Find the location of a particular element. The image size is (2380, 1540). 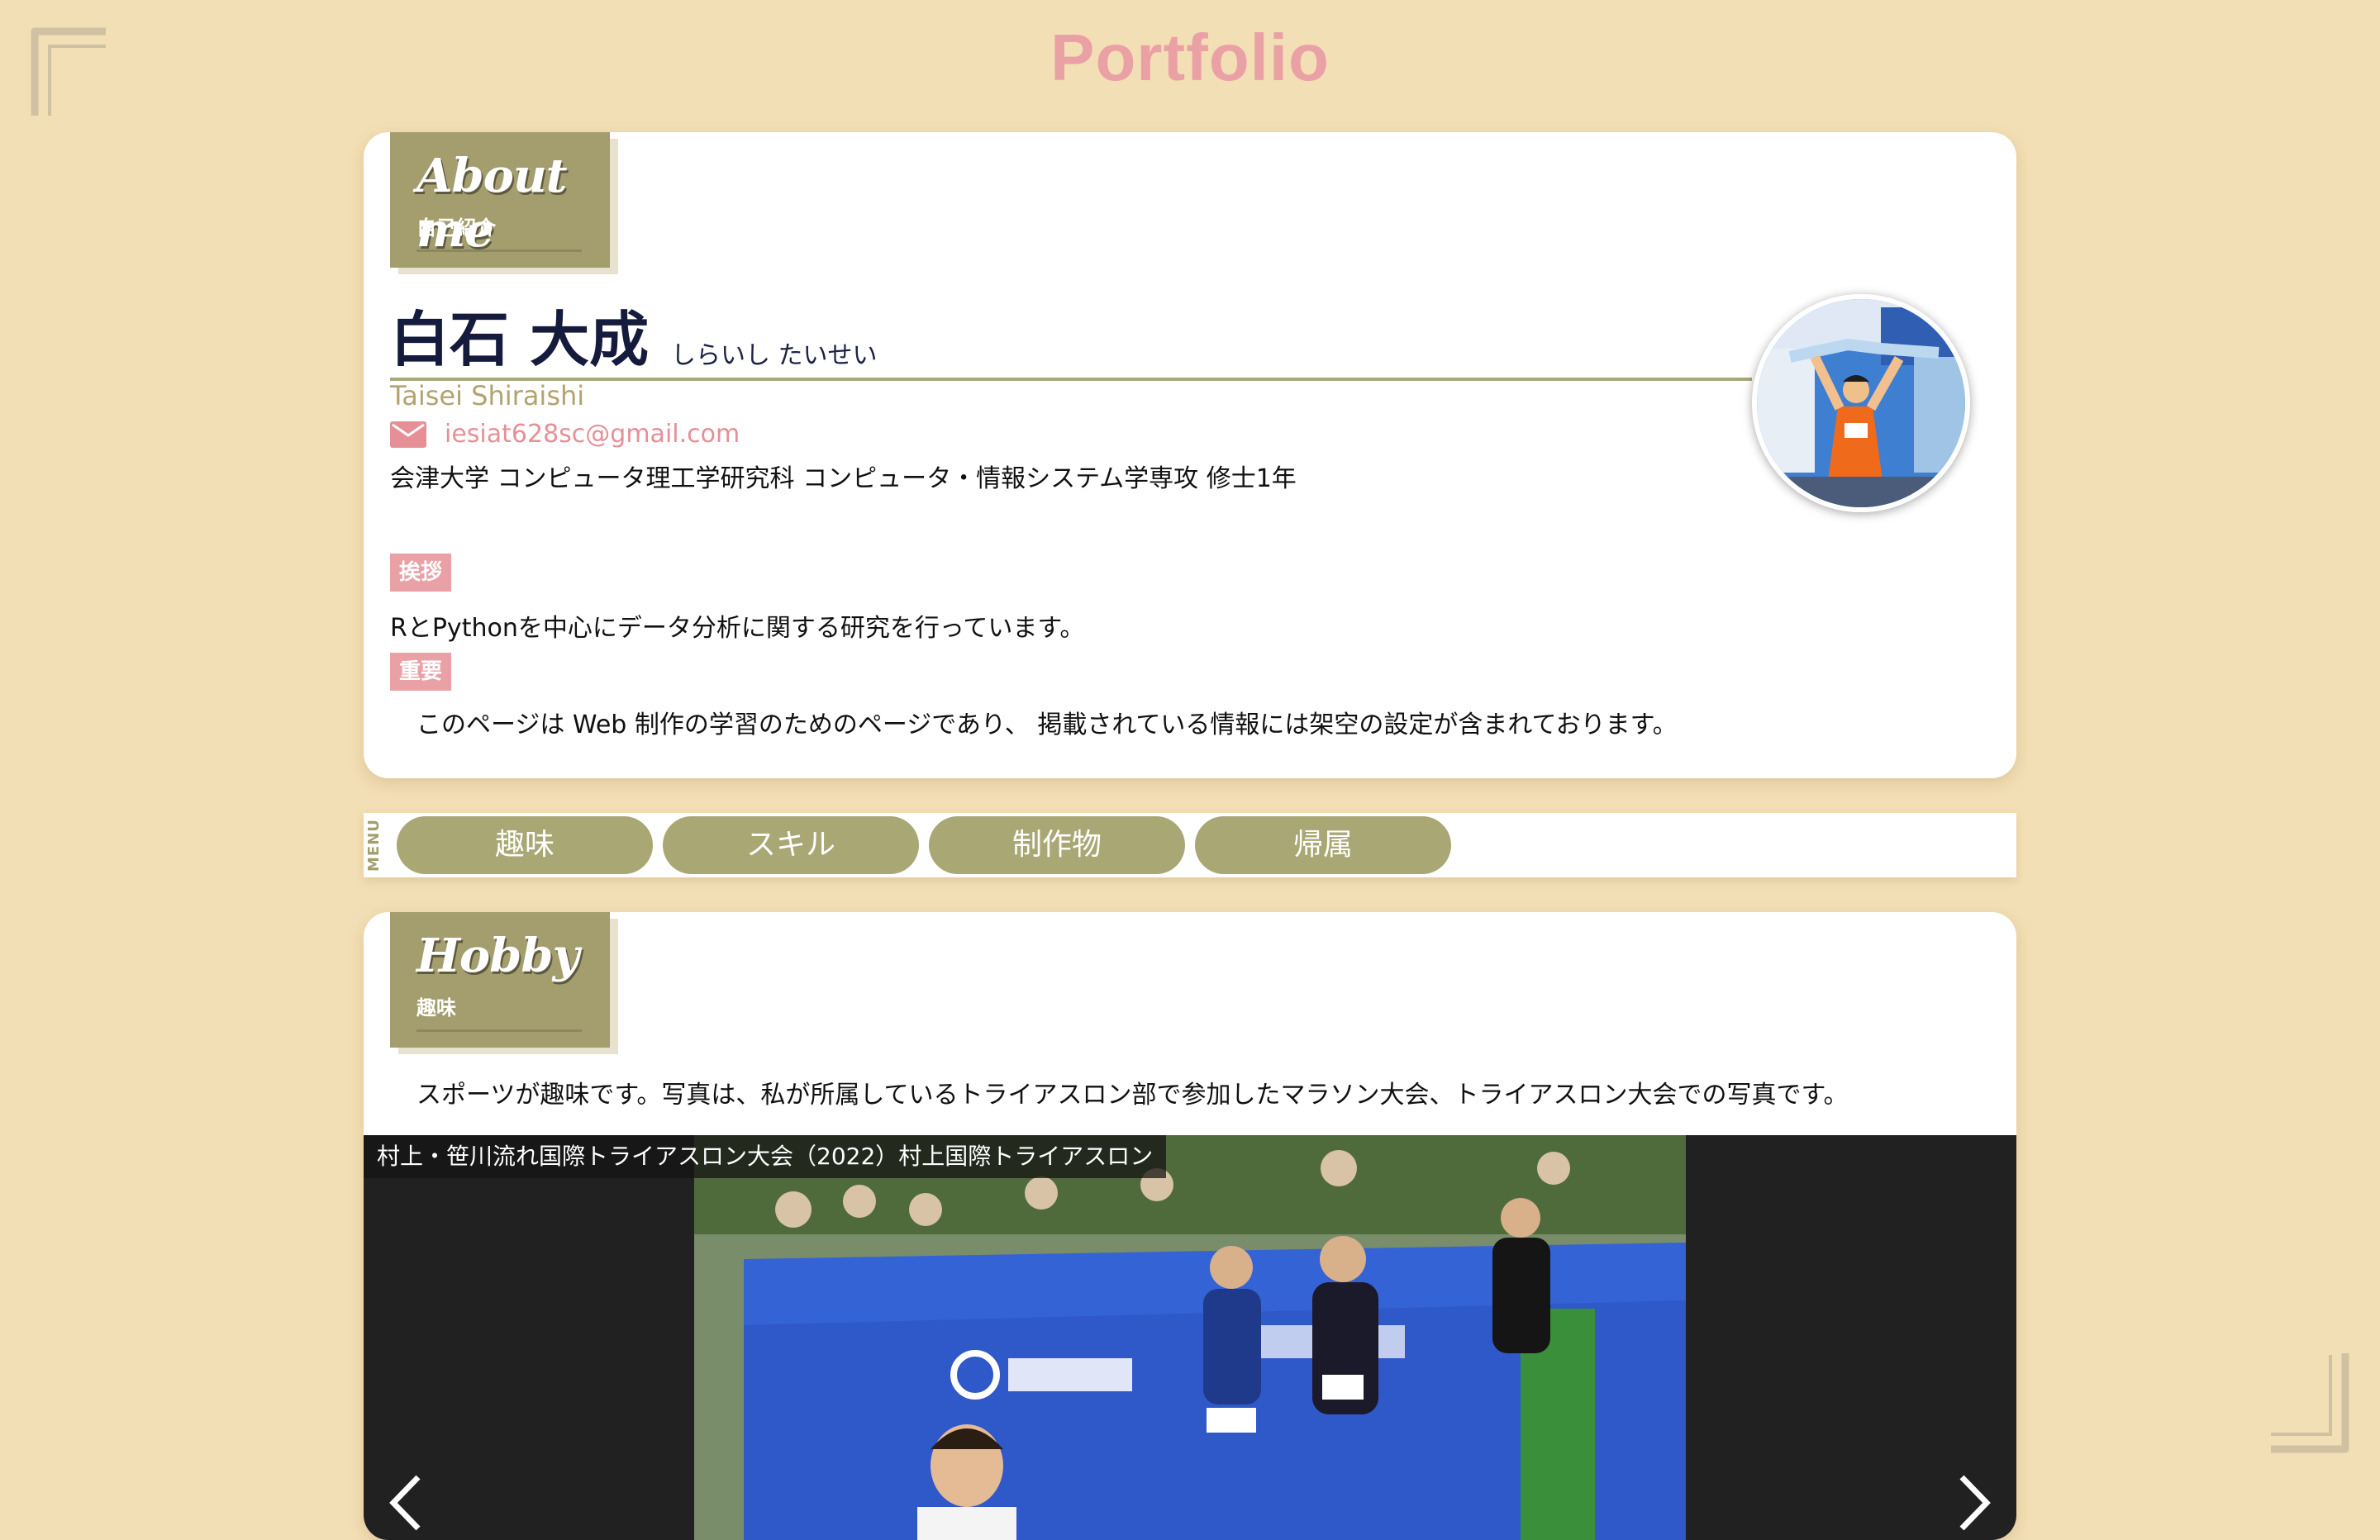

affiliation-text: 会津大学 コンピュータ理工学研究科 コンピュータ・情報システム学専攻 修士1年 is located at coordinates (843, 479).